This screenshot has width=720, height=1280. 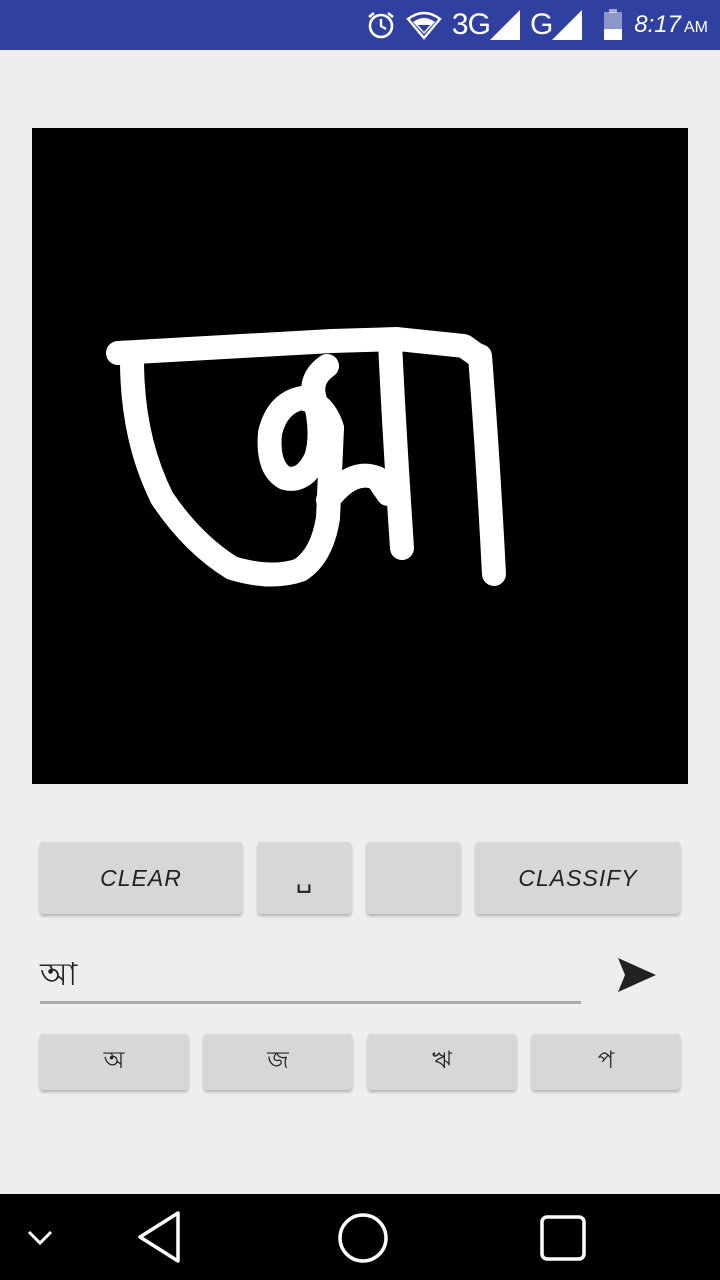 I want to click on recents-icon, so click(x=563, y=1238).